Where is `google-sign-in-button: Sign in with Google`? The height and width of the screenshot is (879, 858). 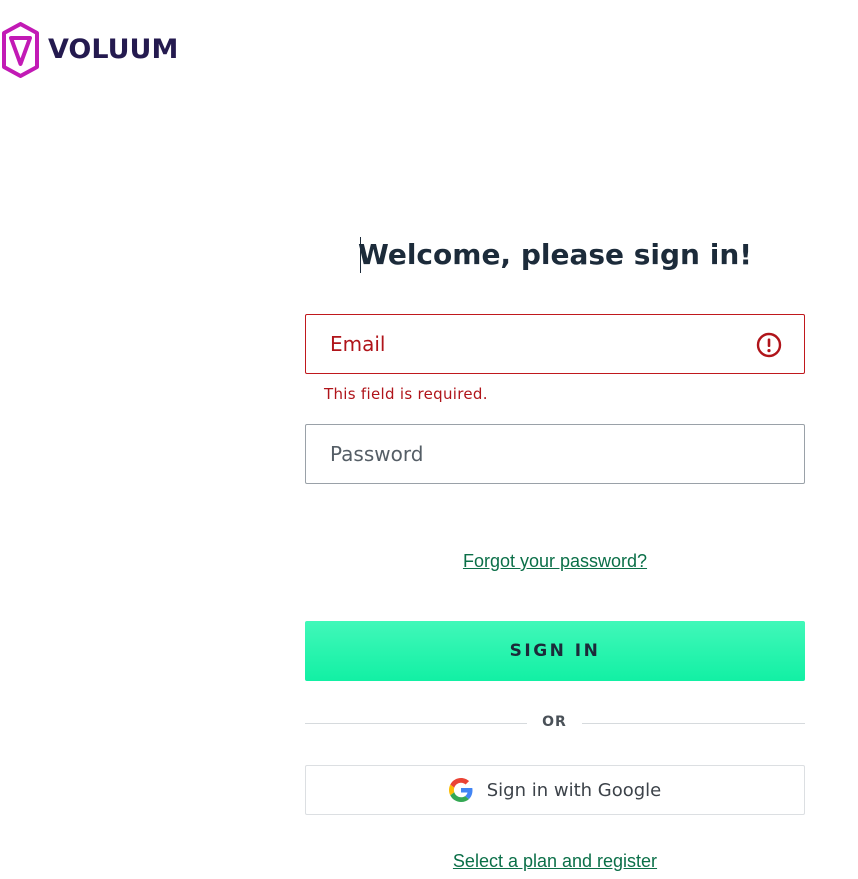
google-sign-in-button: Sign in with Google is located at coordinates (555, 790).